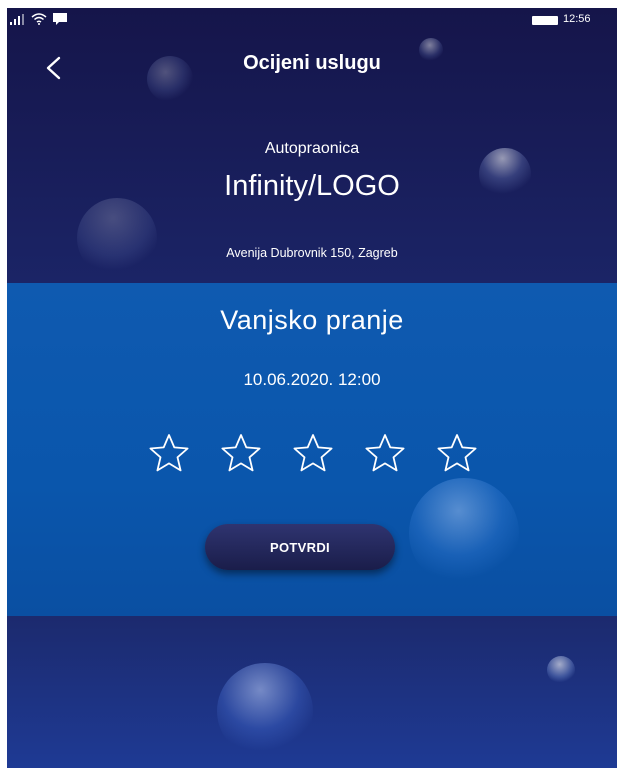 The width and height of the screenshot is (617, 773). I want to click on wifi-icon, so click(39, 19).